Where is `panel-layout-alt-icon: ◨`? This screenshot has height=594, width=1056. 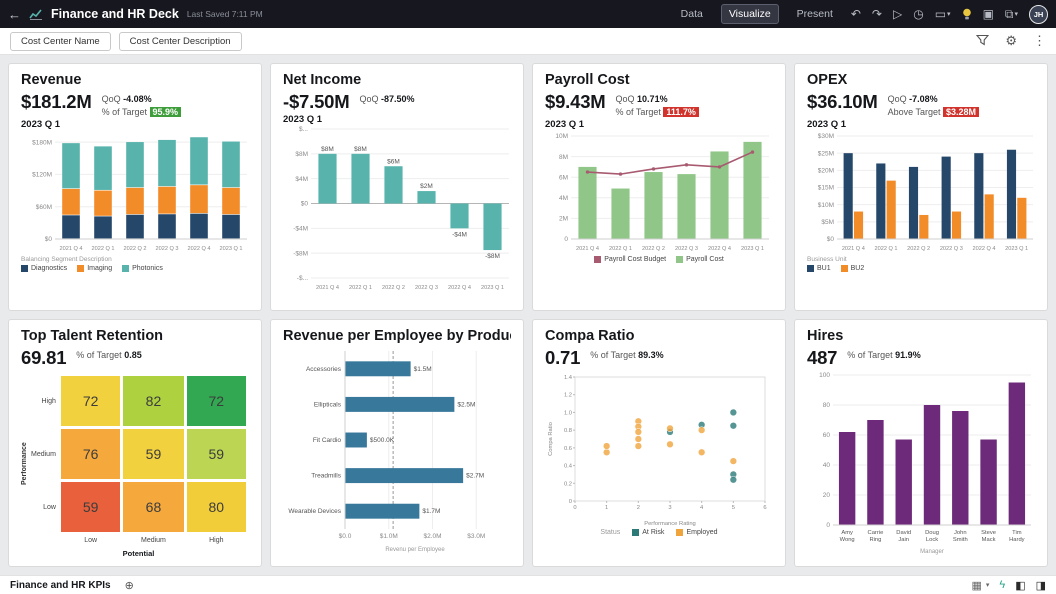 panel-layout-alt-icon: ◨ is located at coordinates (1041, 585).